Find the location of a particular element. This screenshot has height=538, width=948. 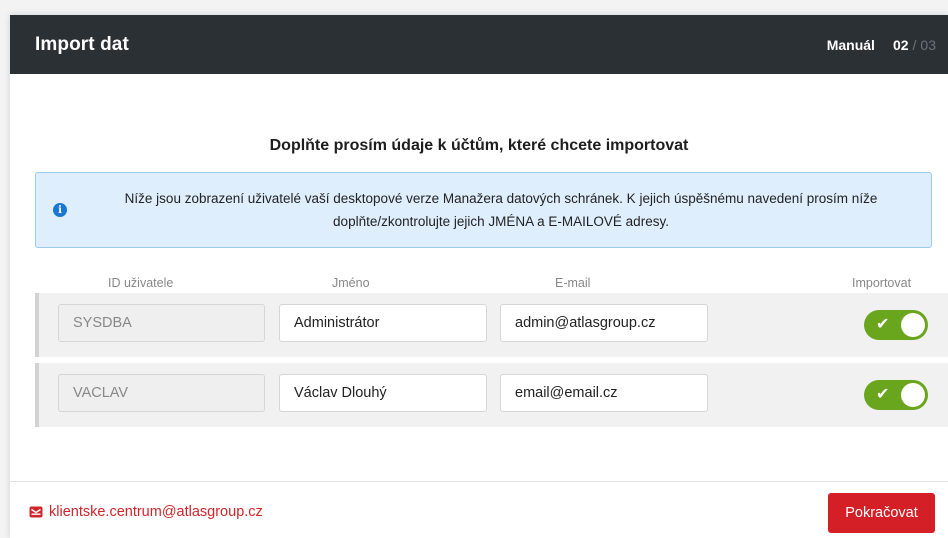

step-indicator: 02/03 is located at coordinates (914, 45).